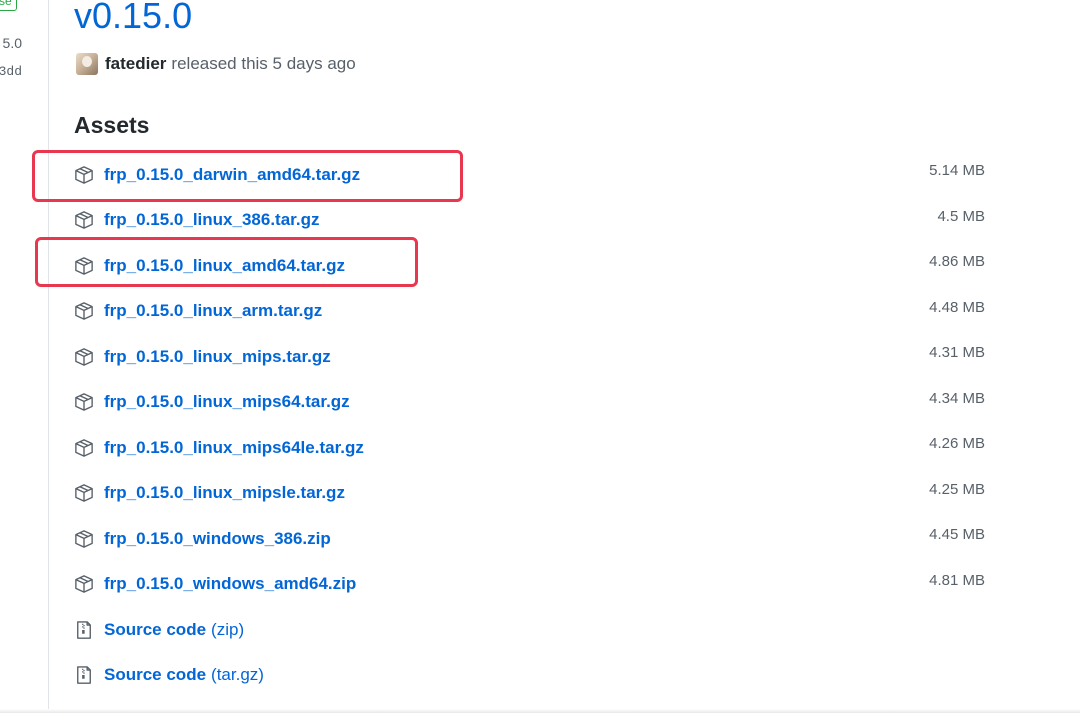 The image size is (1080, 713). Describe the element at coordinates (534, 266) in the screenshot. I see `asset-row: frp_0.15.0_linux_amd64.tar.gz 4.86 MB` at that location.